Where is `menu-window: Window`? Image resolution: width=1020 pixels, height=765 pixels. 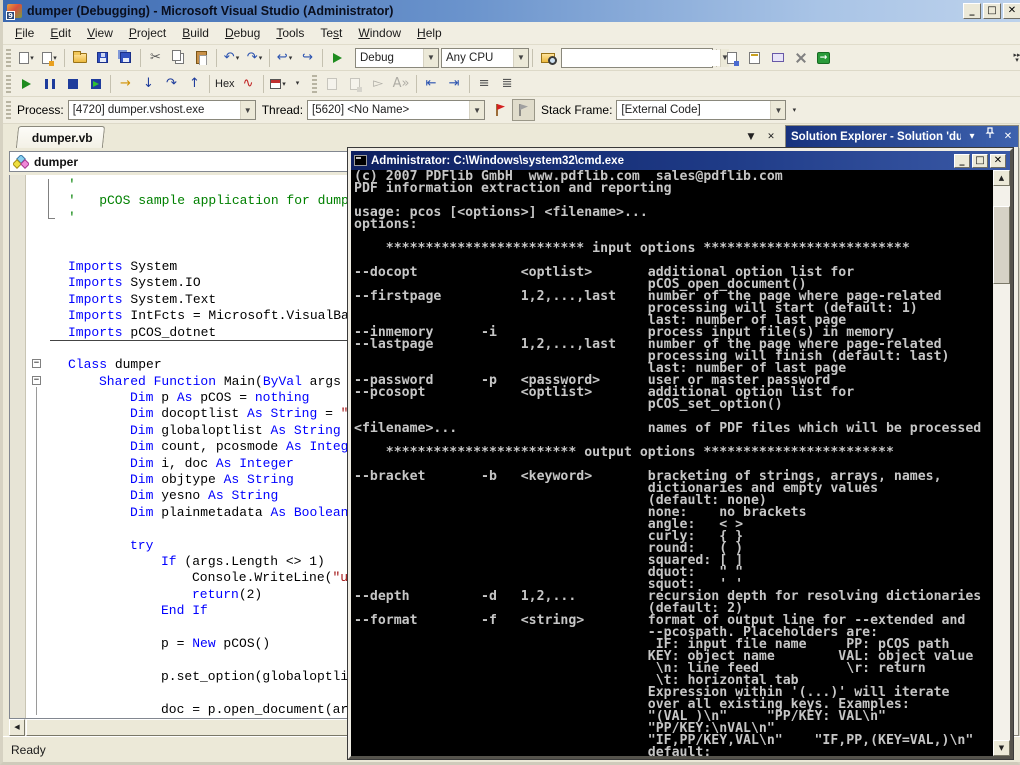
menu-window: Window is located at coordinates (379, 33).